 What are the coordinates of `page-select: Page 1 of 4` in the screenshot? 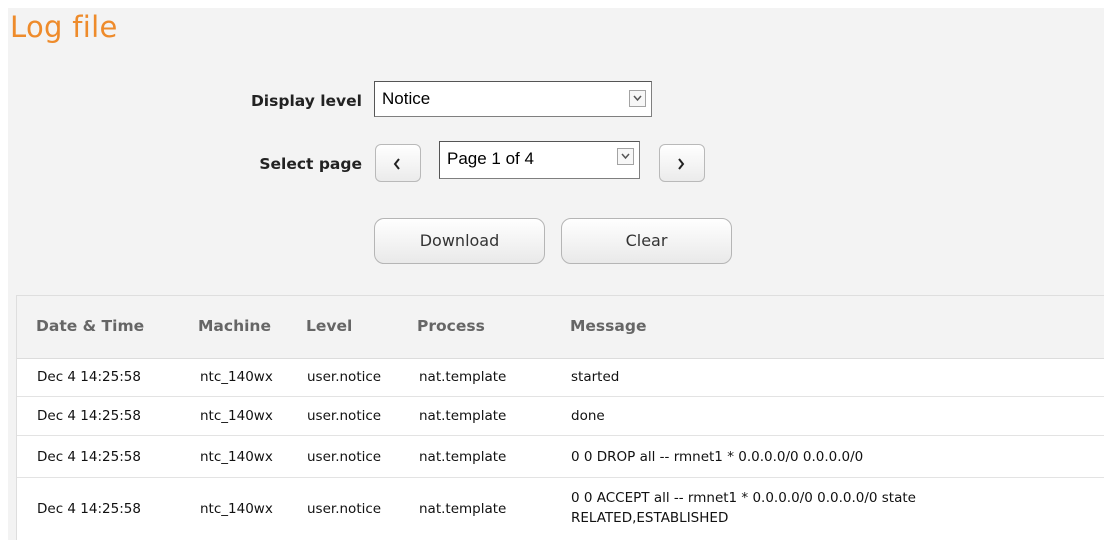 It's located at (539, 160).